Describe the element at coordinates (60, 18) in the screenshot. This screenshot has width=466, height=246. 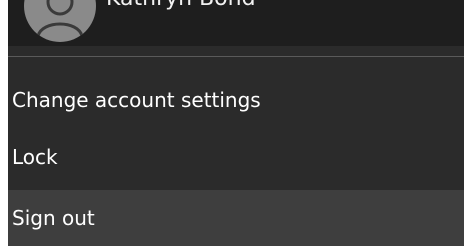
I see `person-icon` at that location.